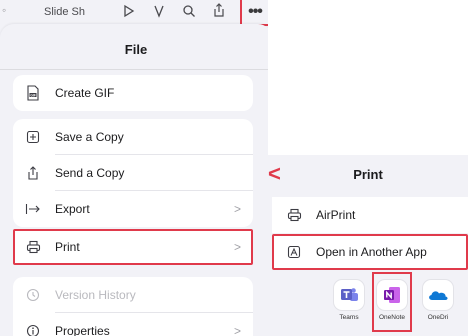  I want to click on play-icon, so click(129, 13).